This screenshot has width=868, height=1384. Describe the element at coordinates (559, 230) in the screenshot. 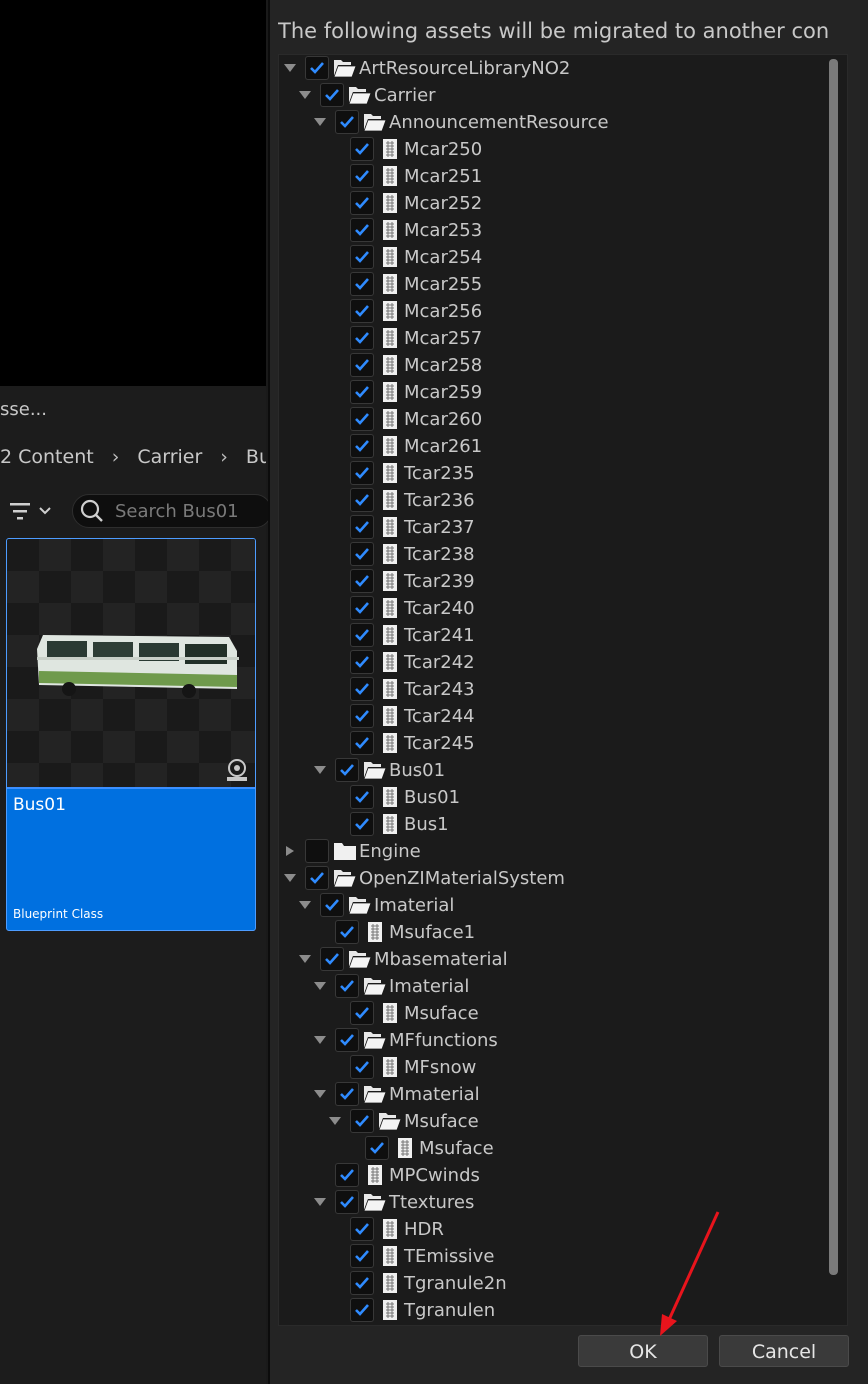

I see `tree-file-row: Mcar253` at that location.